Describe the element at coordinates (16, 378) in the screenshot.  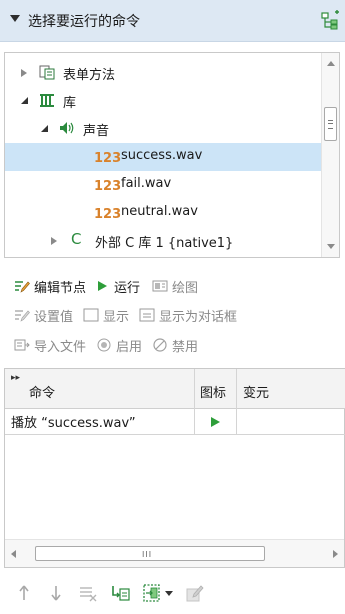
I see `sort-arrows-icon: ▸▸` at that location.